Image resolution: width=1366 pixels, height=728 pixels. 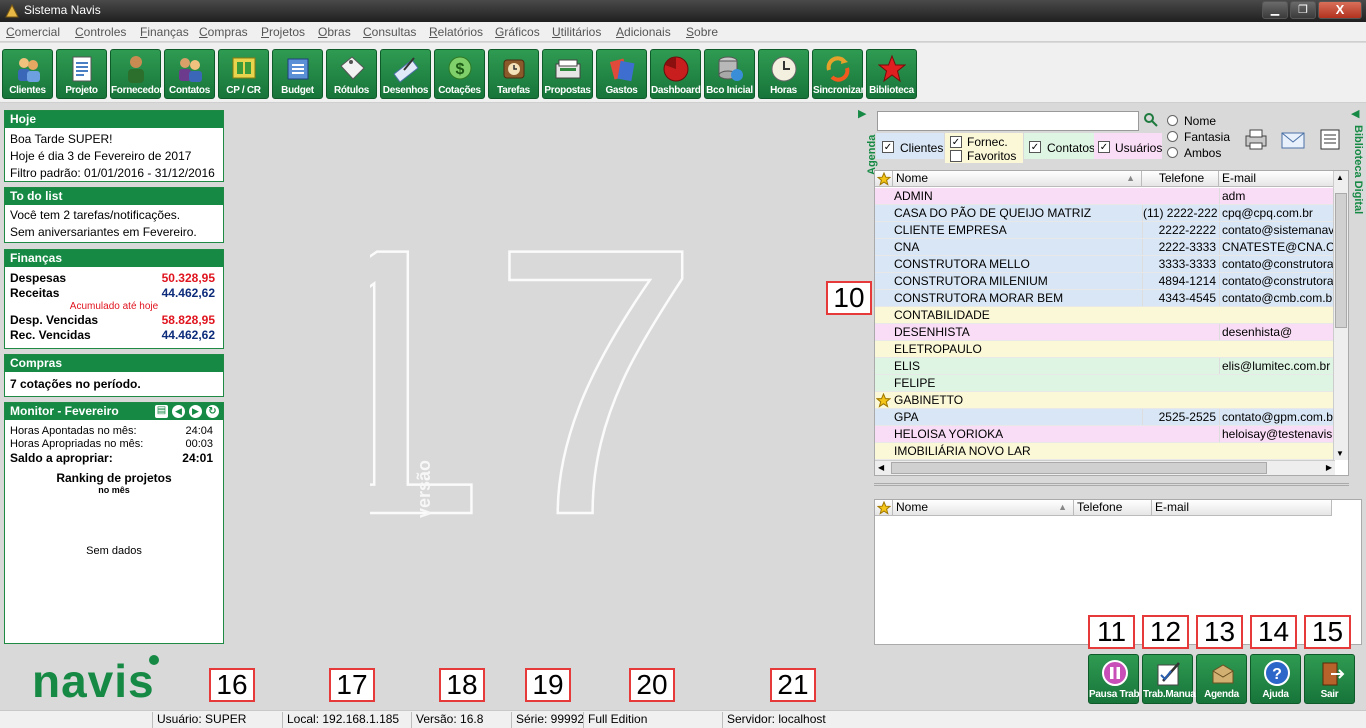 What do you see at coordinates (297, 74) in the screenshot?
I see `toolbar-budget-button: Budget` at bounding box center [297, 74].